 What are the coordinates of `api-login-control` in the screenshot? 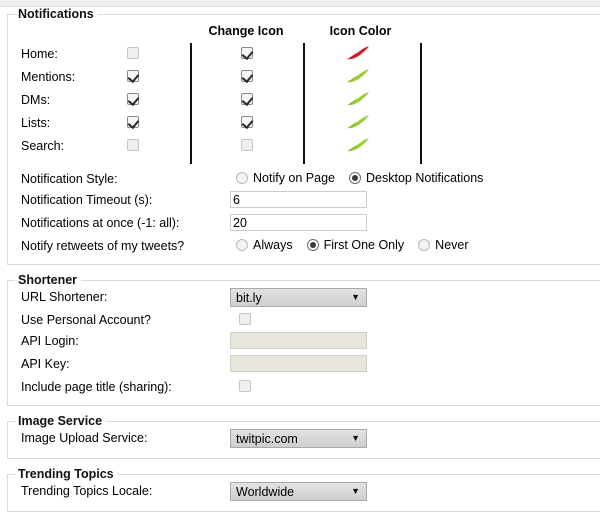 It's located at (298, 340).